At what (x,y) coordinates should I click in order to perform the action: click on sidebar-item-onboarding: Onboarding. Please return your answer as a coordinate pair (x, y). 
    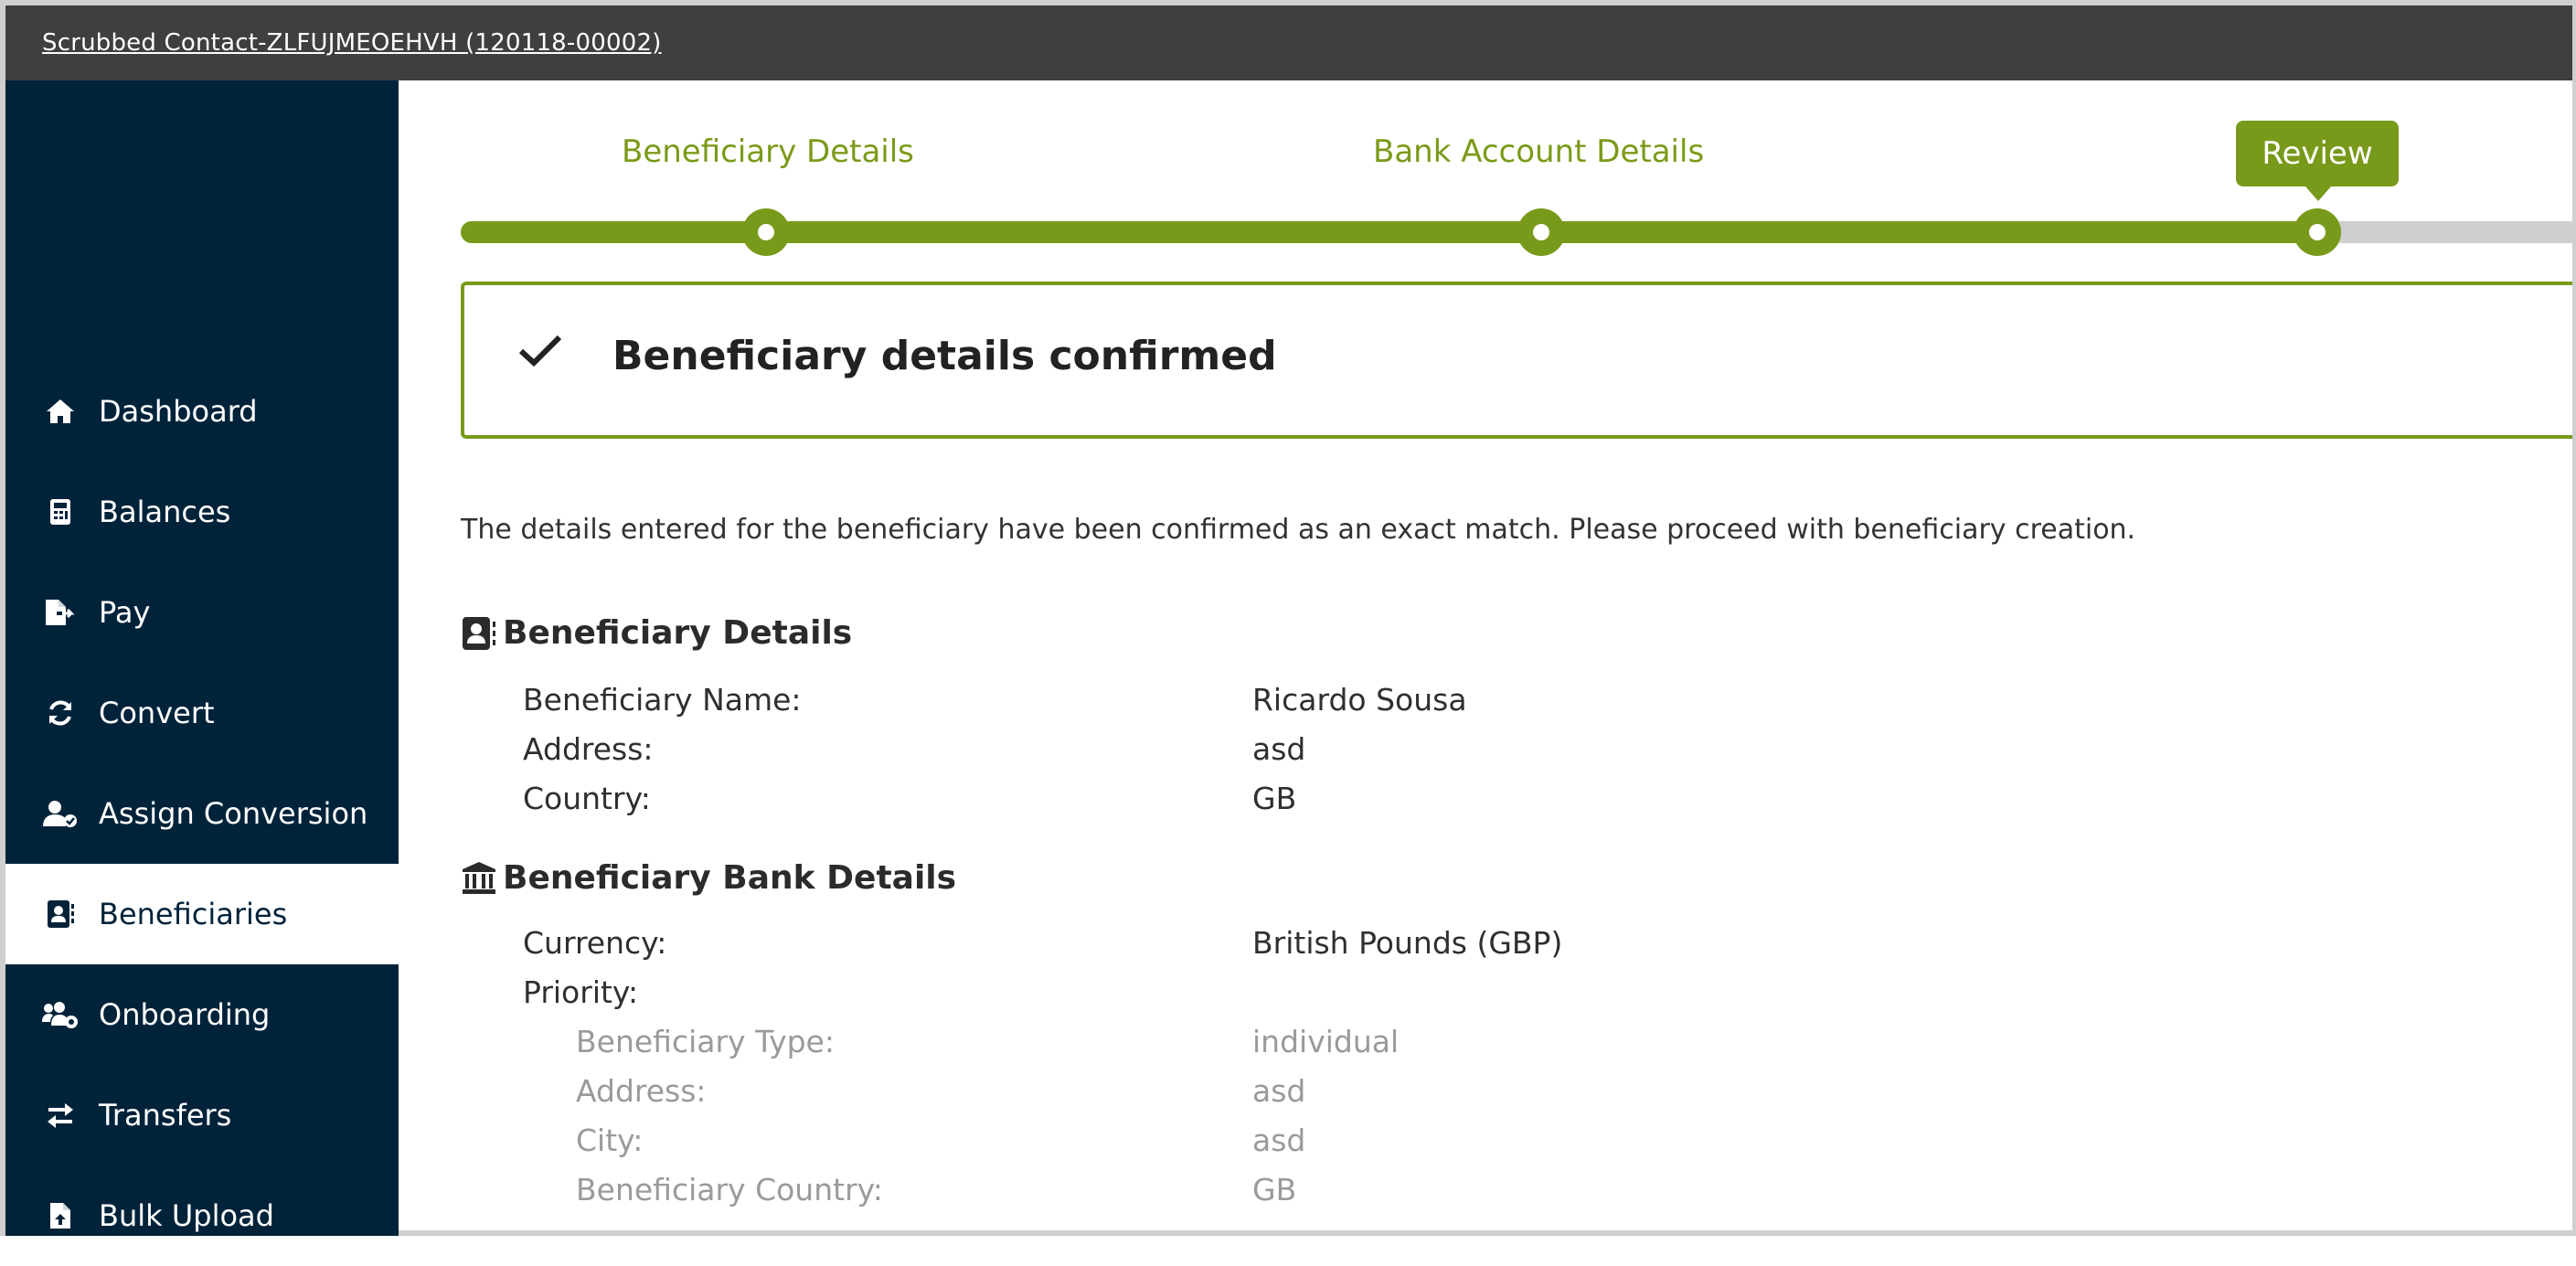
    Looking at the image, I should click on (202, 1015).